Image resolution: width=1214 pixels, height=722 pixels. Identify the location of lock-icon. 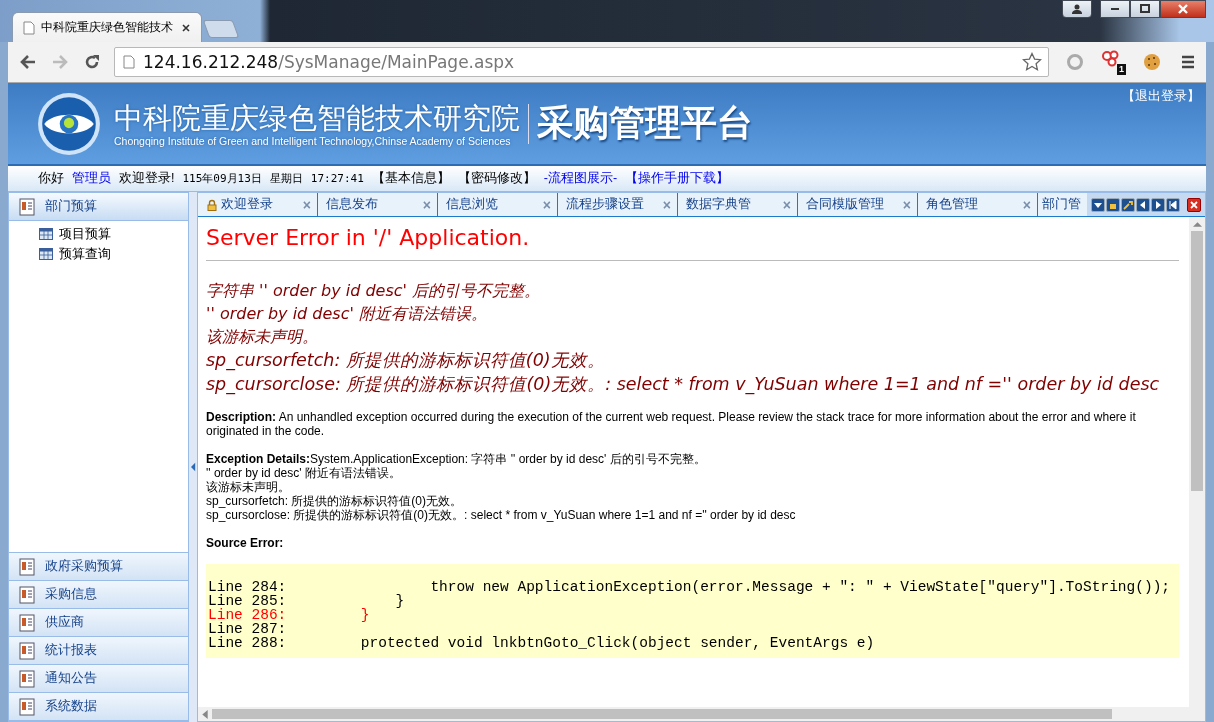
(212, 204).